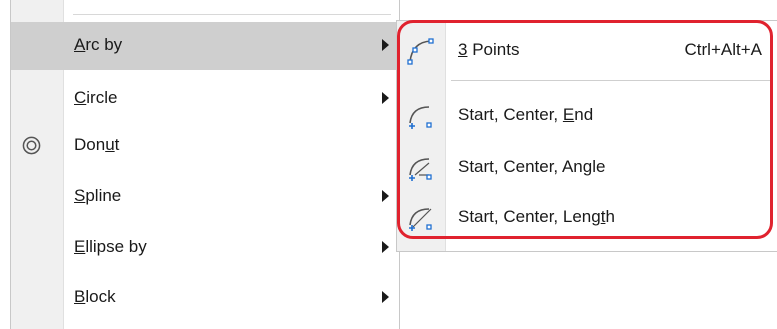 This screenshot has width=777, height=329. I want to click on arc-start-center-length-icon, so click(420, 219).